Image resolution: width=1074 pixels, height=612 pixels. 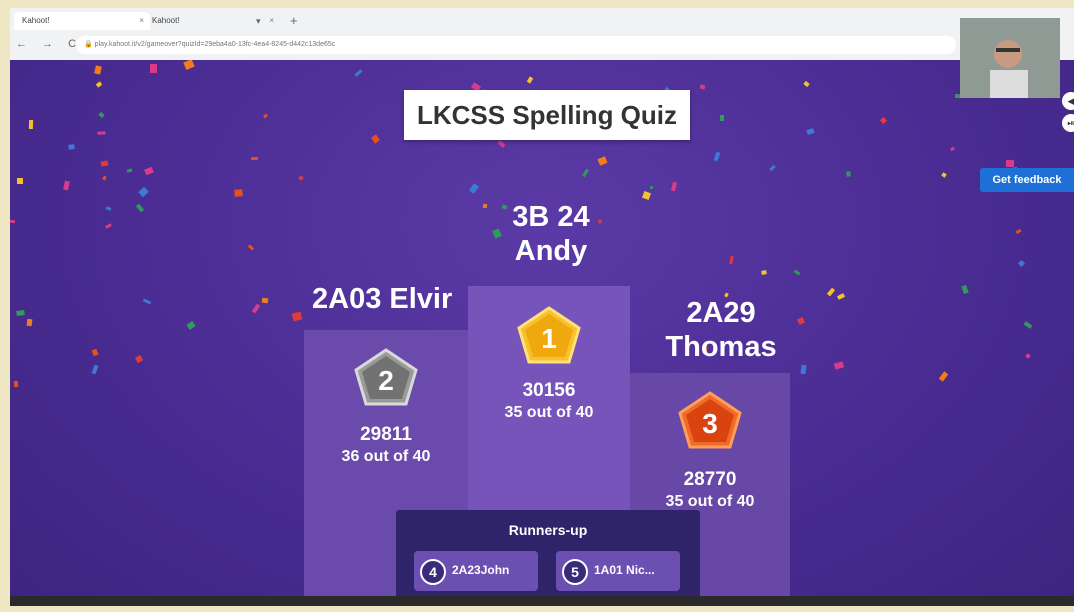 I want to click on runner-up-item: 4 2A23John, so click(x=476, y=571).